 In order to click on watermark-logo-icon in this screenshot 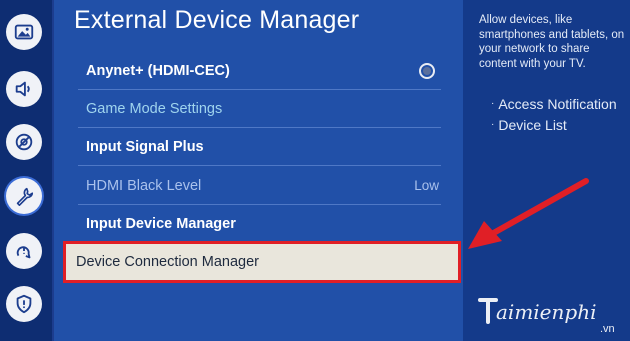, I will do `click(488, 311)`.